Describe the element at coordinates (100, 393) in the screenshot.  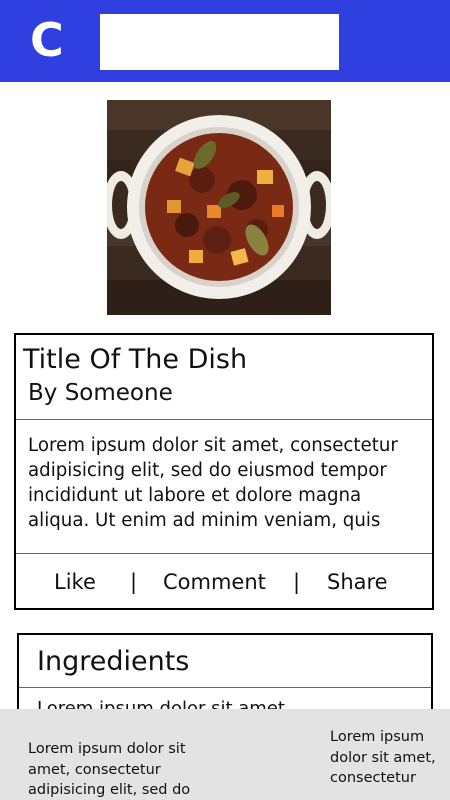
I see `dish-author: By Someone` at that location.